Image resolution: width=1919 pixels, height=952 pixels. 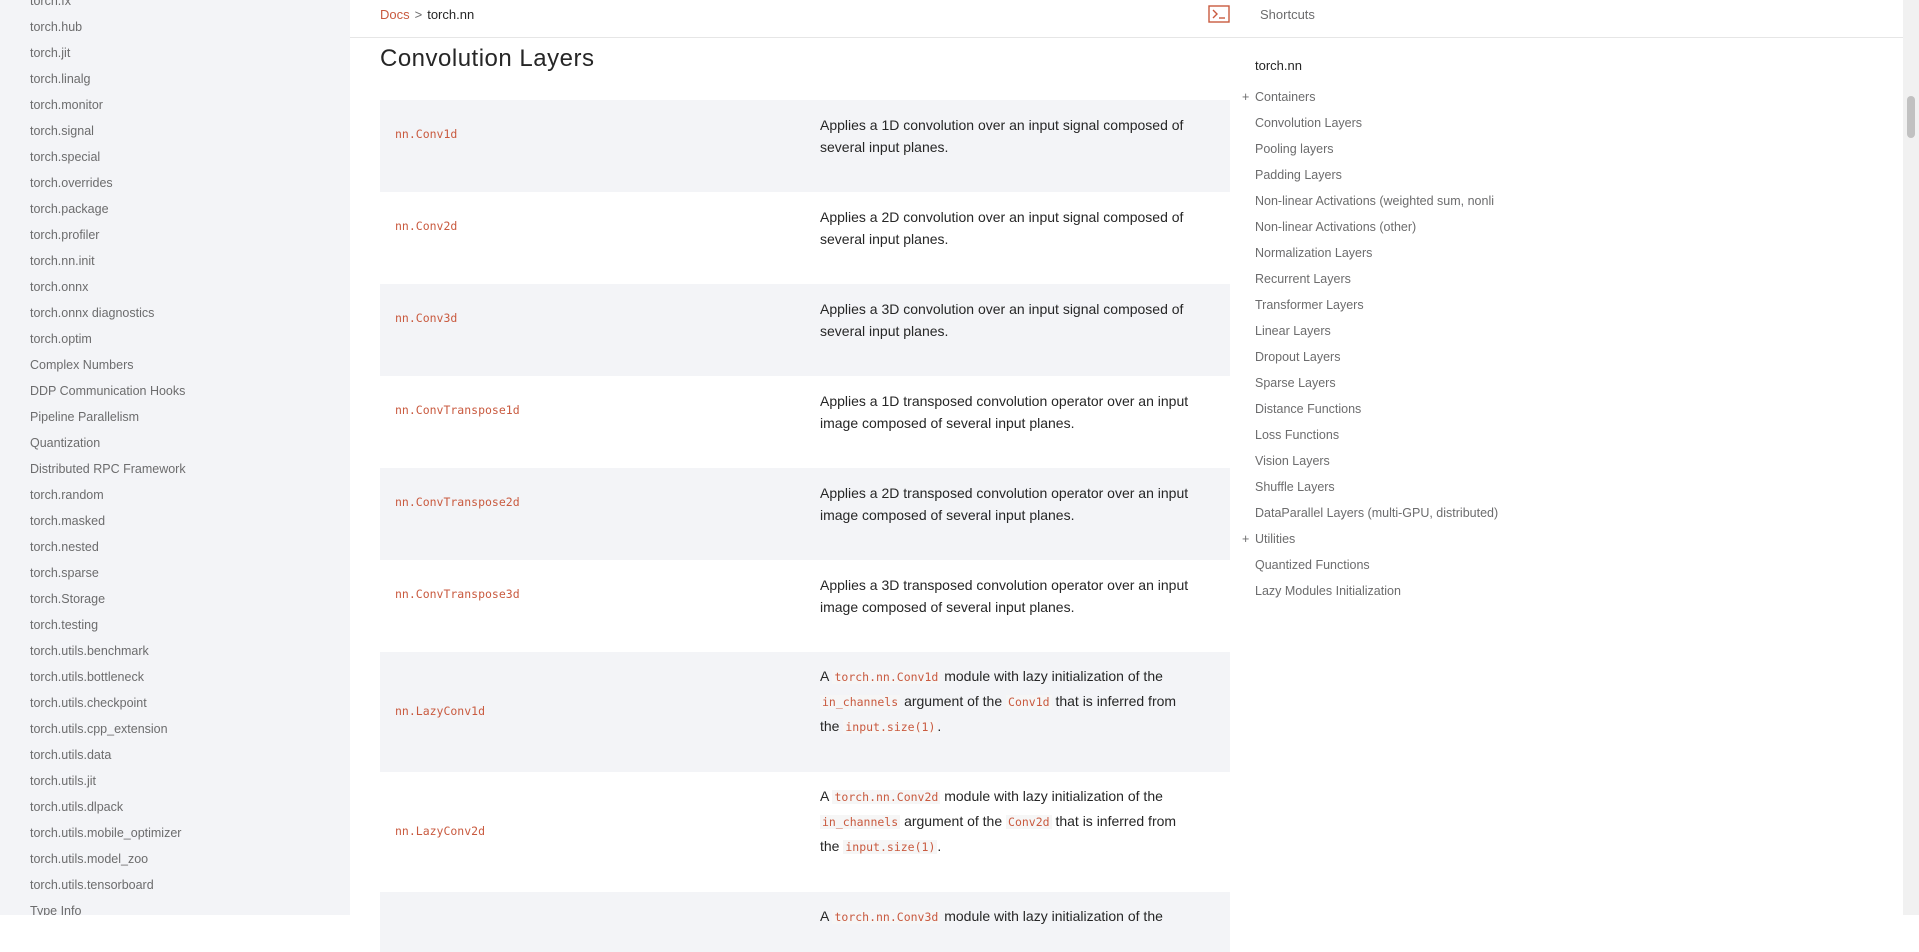 I want to click on sidebar-item: torch.onnx diagnostics, so click(x=108, y=313).